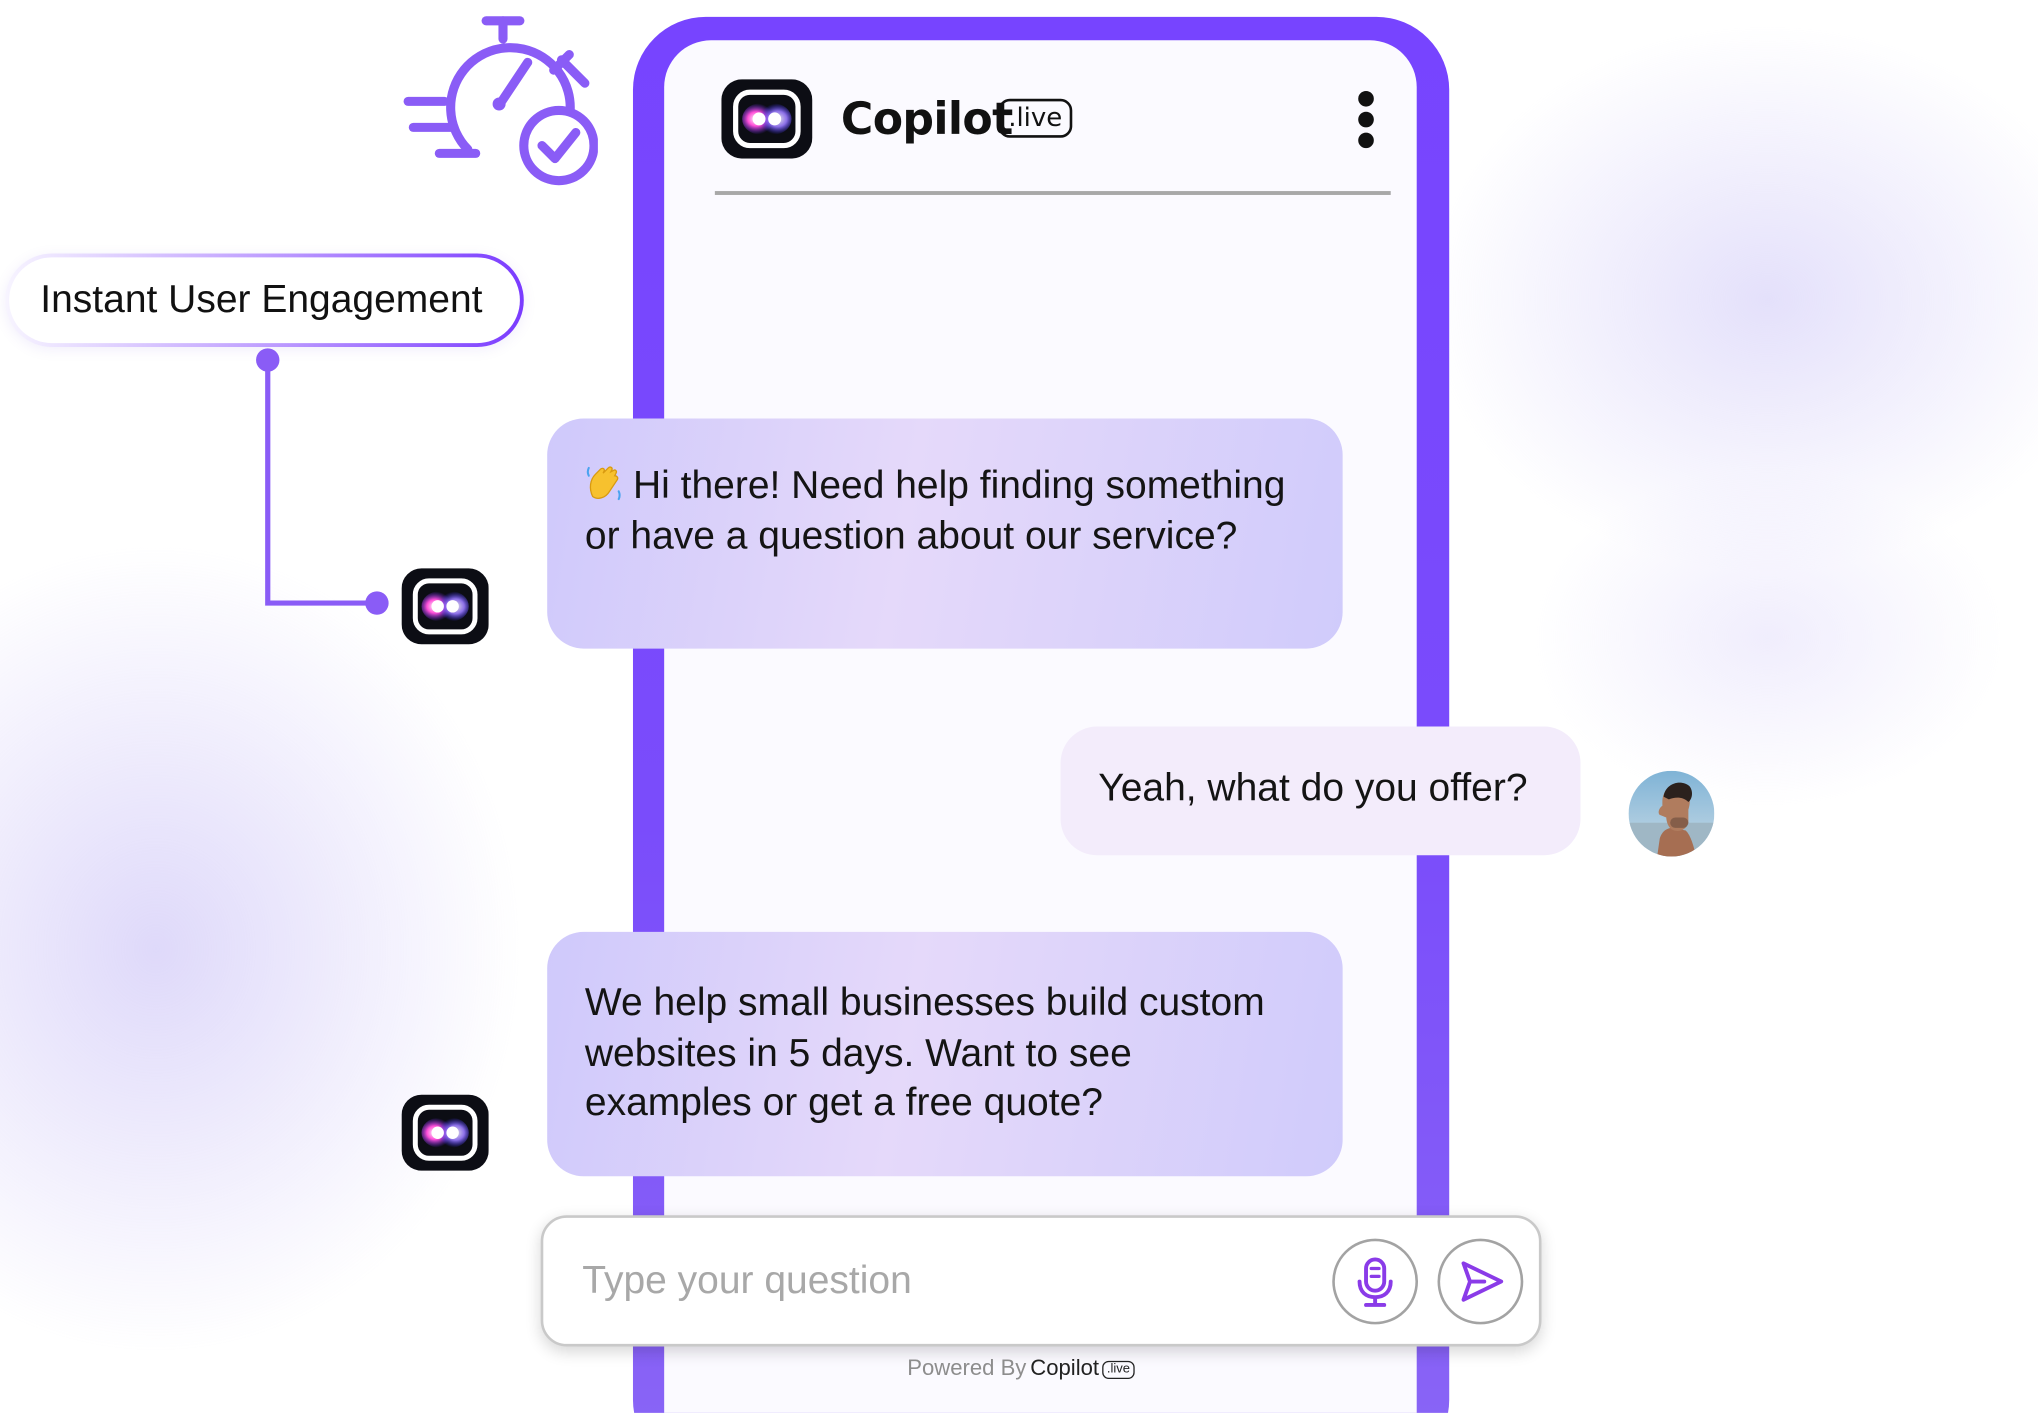 This screenshot has width=2038, height=1413. What do you see at coordinates (967, 1368) in the screenshot?
I see `powered-by-label: Powered By` at bounding box center [967, 1368].